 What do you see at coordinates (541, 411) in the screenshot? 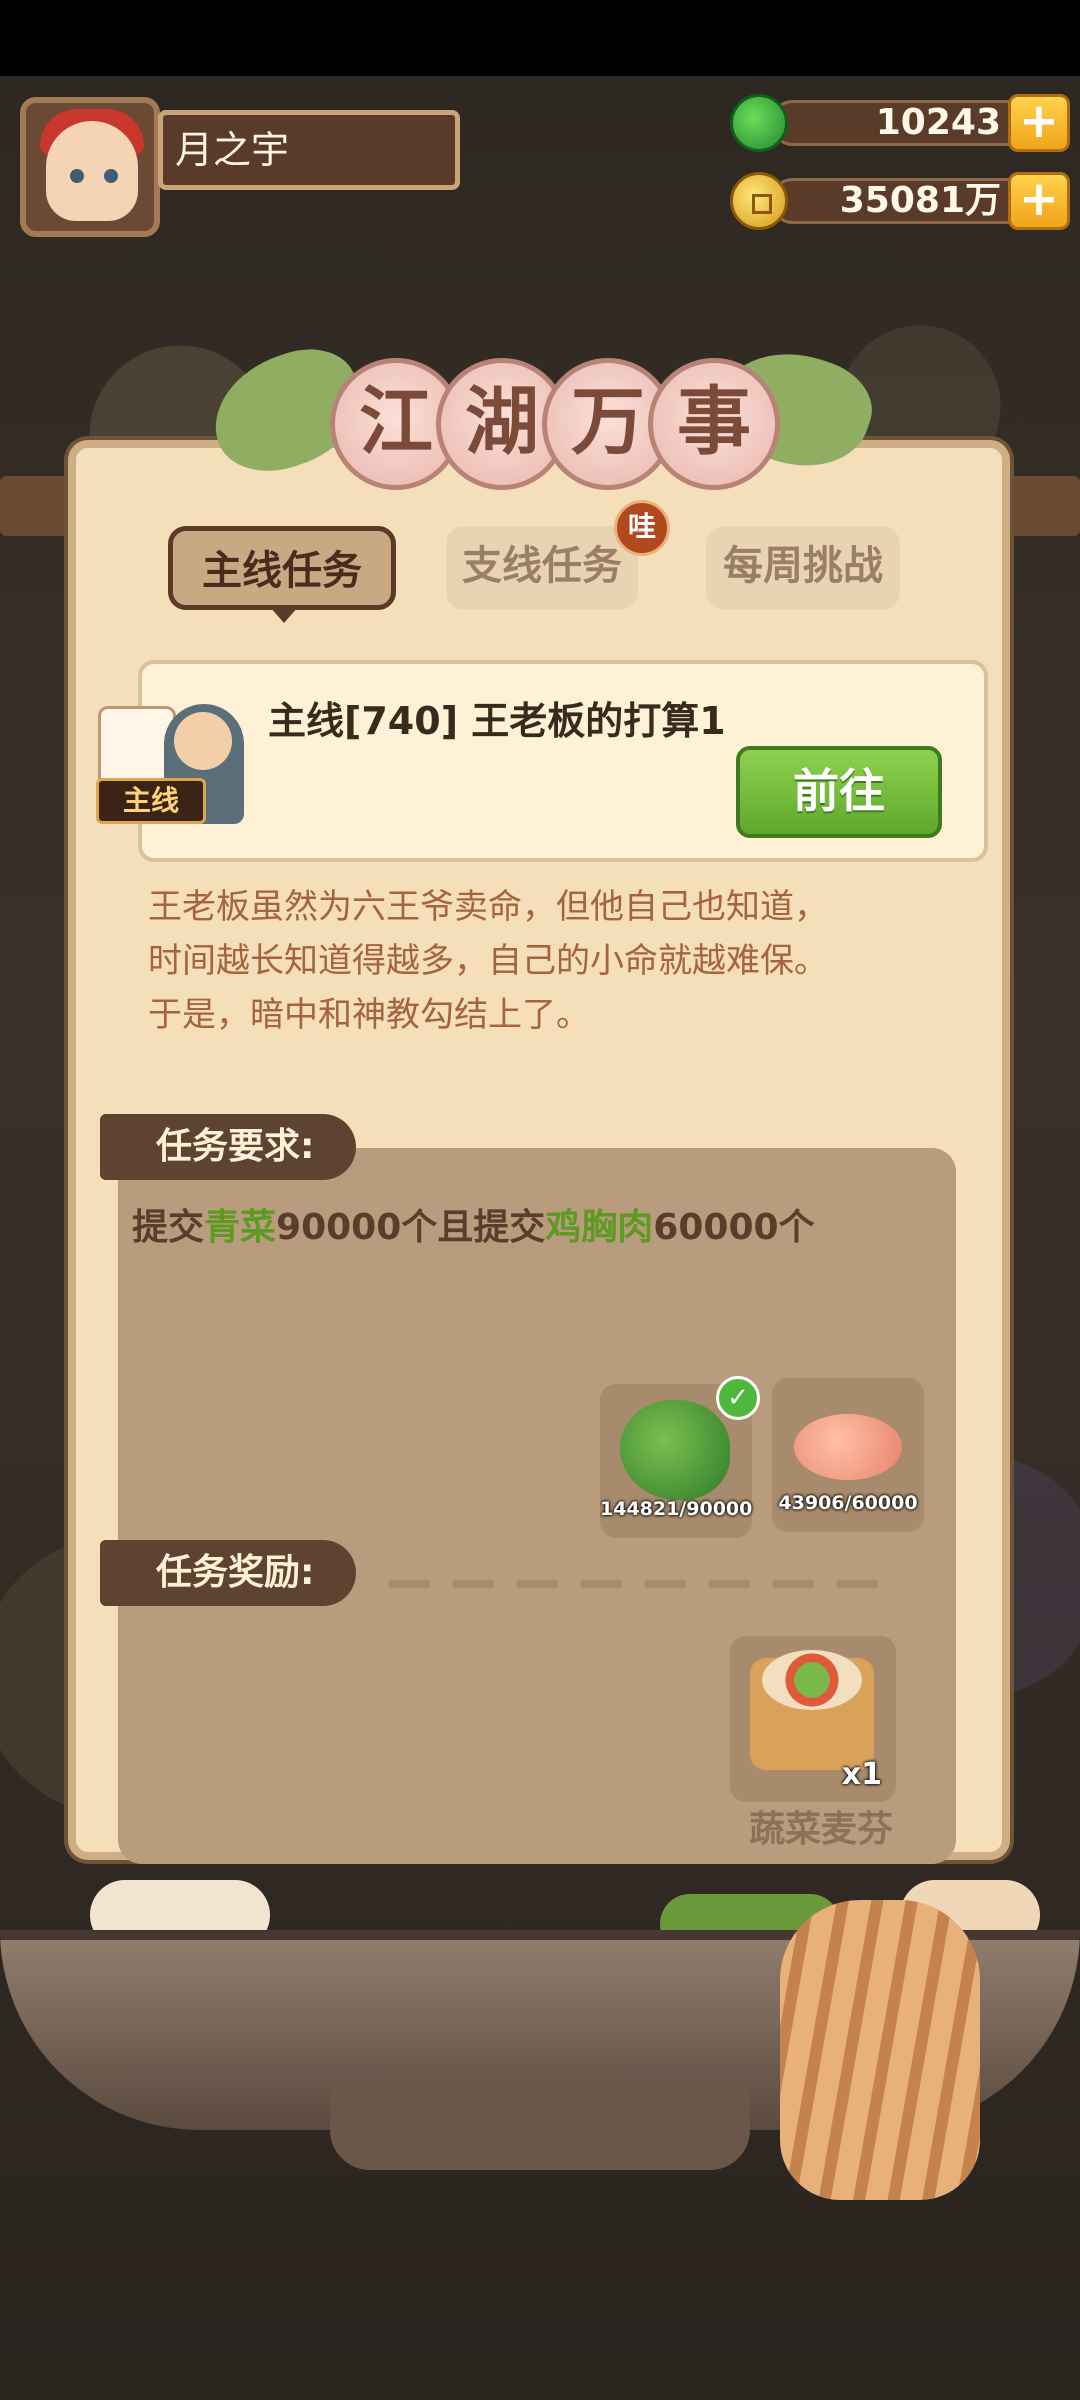
I see `panel-title: 江 湖 万 事` at bounding box center [541, 411].